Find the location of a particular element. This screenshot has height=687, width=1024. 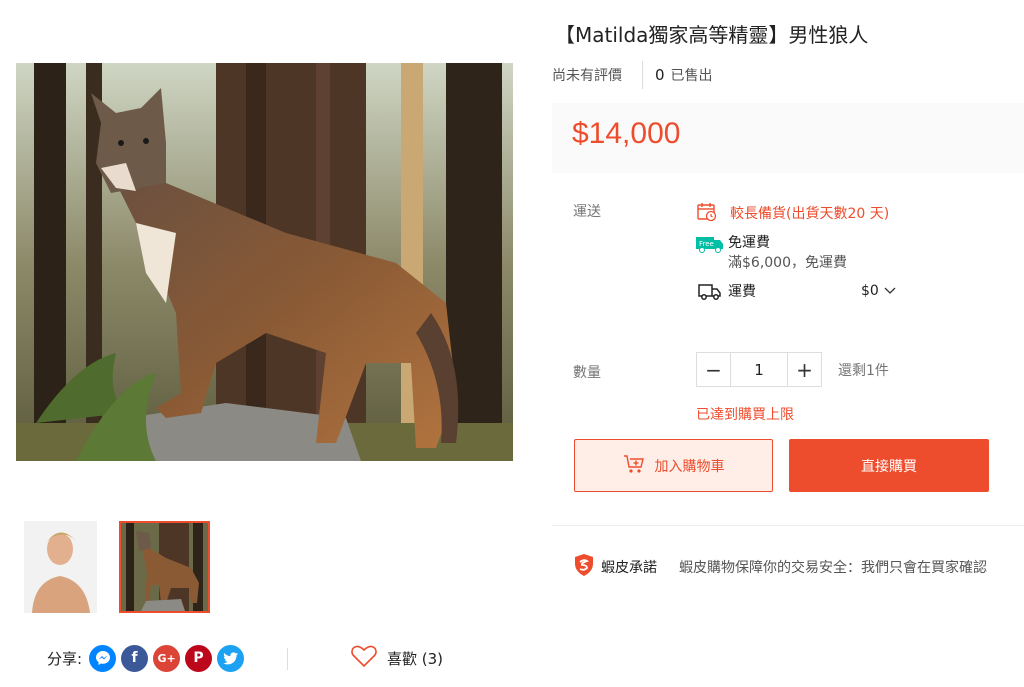

like-button: 喜歡 (3) is located at coordinates (397, 658).